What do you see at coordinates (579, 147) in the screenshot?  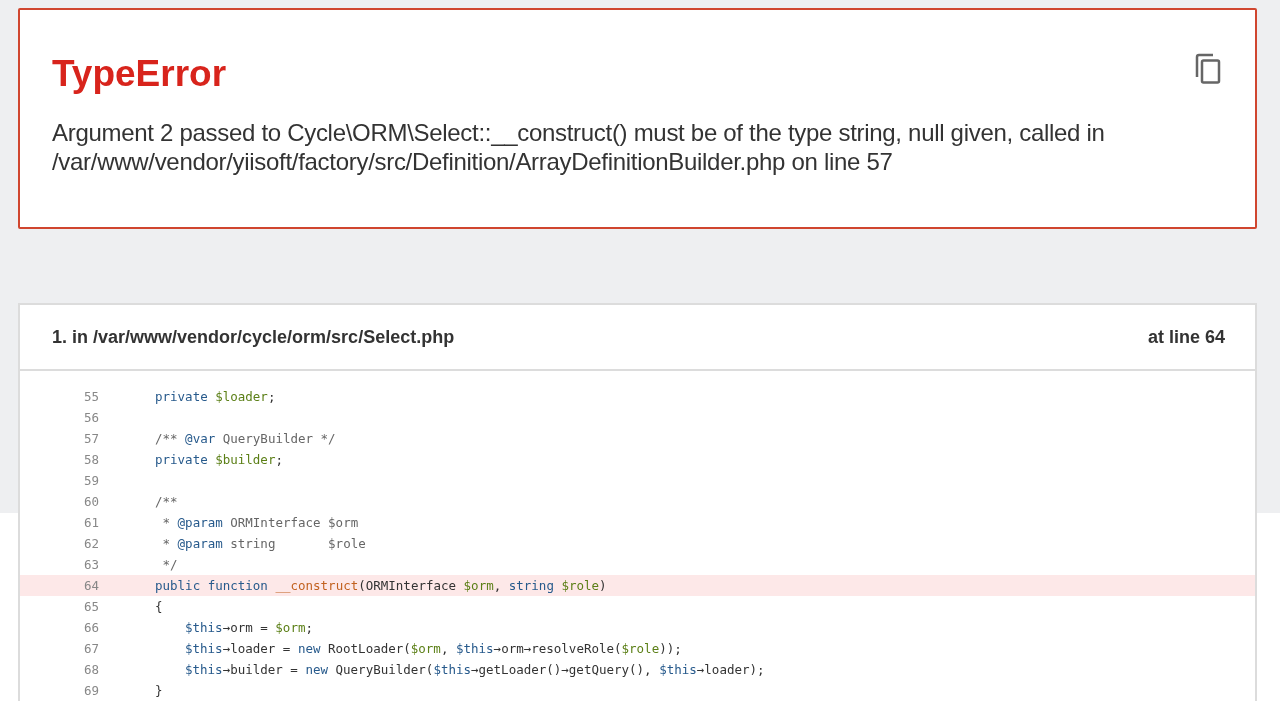 I see `error-message: Argument 2 passed to Cycle\ORM\Select::__construct() must be of the type string, null given, called in /var/www/vendor/yiisoft/factory/src/Definition/ArrayDefinitionBuilder.php on line 57` at bounding box center [579, 147].